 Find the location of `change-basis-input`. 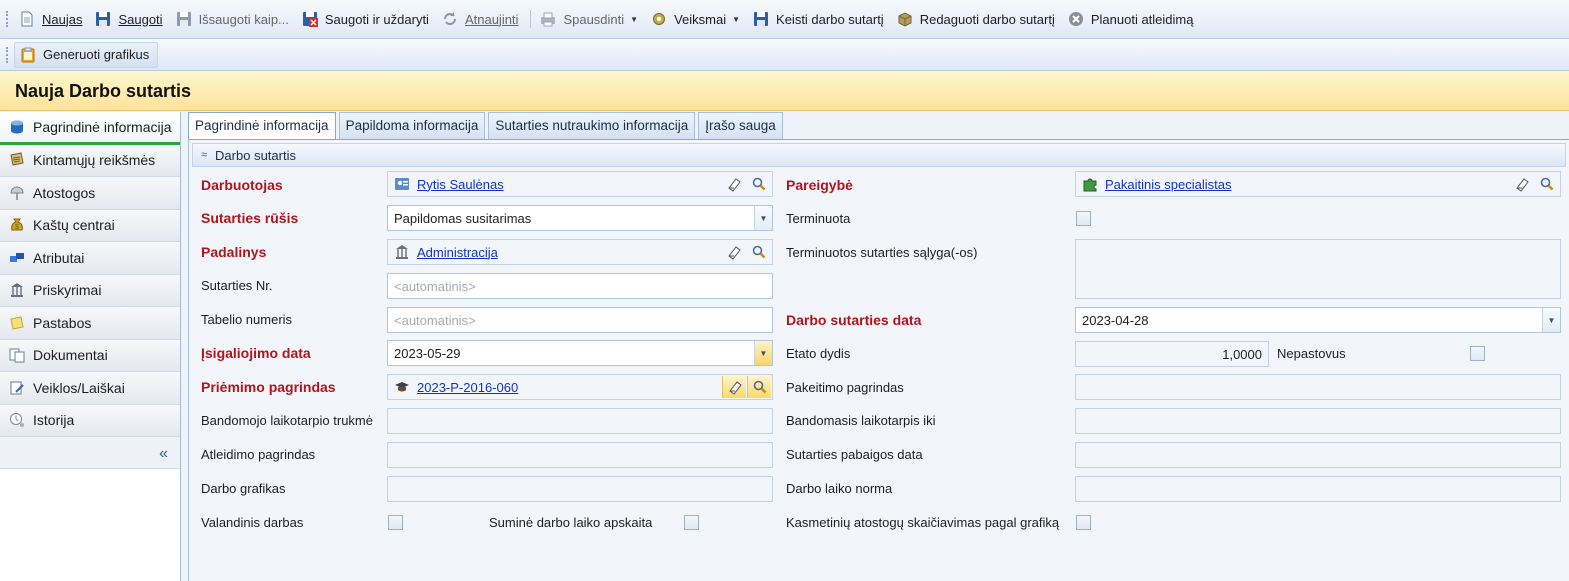

change-basis-input is located at coordinates (1318, 387).